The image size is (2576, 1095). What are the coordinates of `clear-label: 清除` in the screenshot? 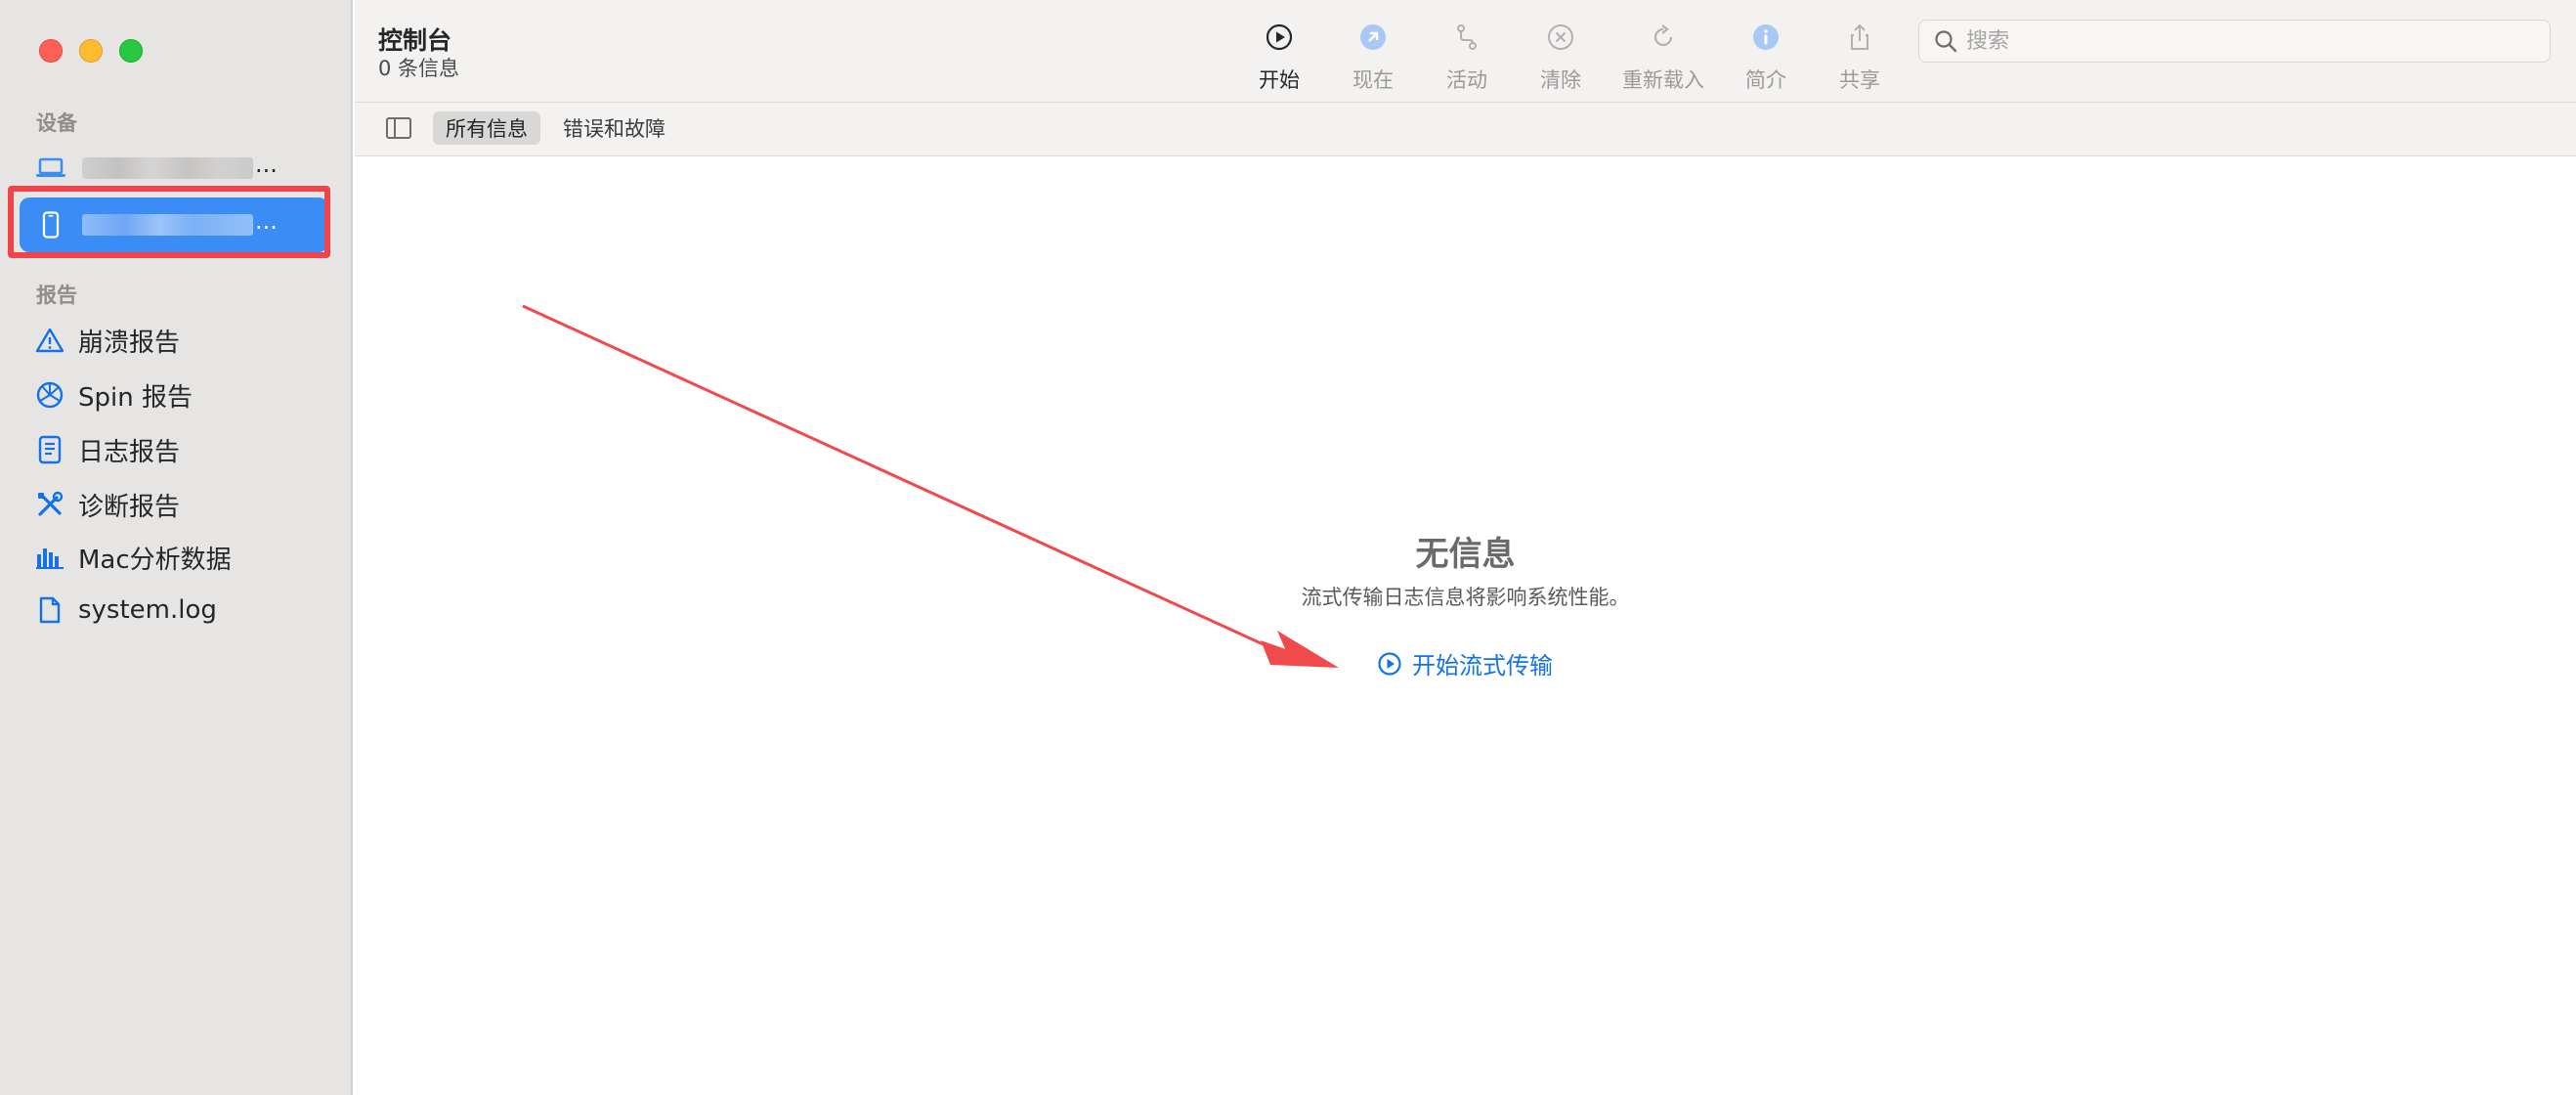 It's located at (1560, 80).